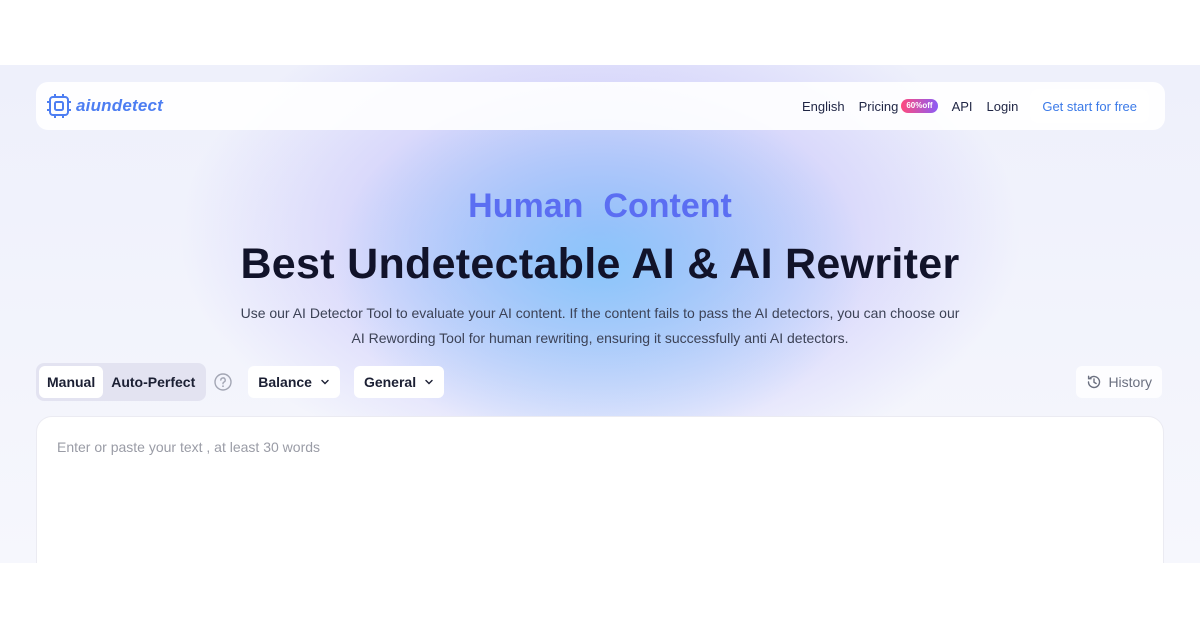  I want to click on history-button: History, so click(1119, 382).